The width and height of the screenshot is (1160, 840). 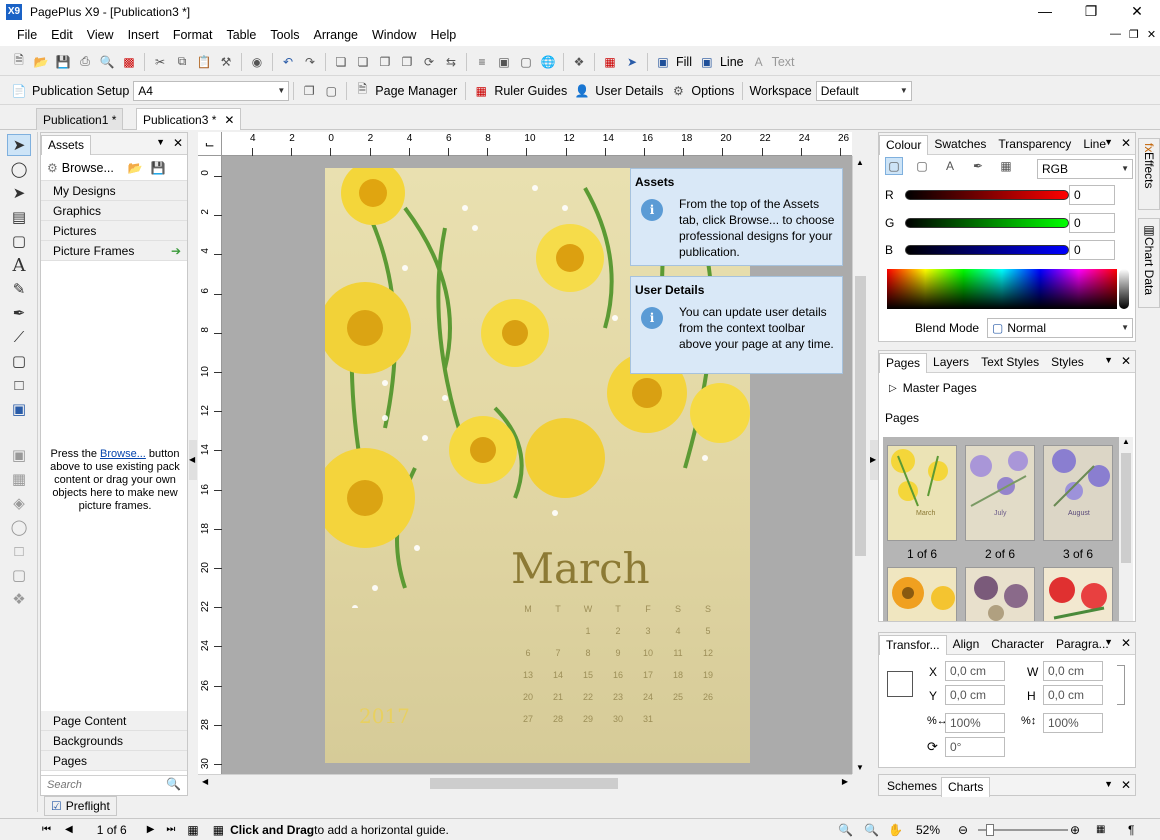 I want to click on menu-window: Window, so click(x=394, y=35).